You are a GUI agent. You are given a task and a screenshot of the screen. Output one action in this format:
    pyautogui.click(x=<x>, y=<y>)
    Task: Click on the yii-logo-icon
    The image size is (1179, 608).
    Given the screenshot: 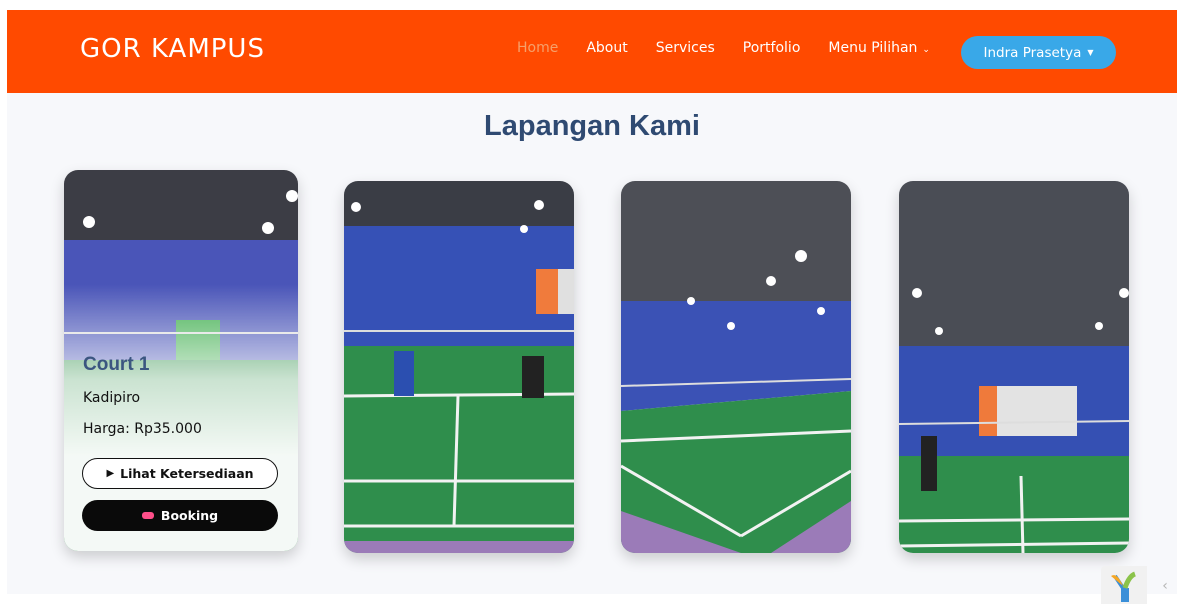 What is the action you would take?
    pyautogui.click(x=1124, y=586)
    